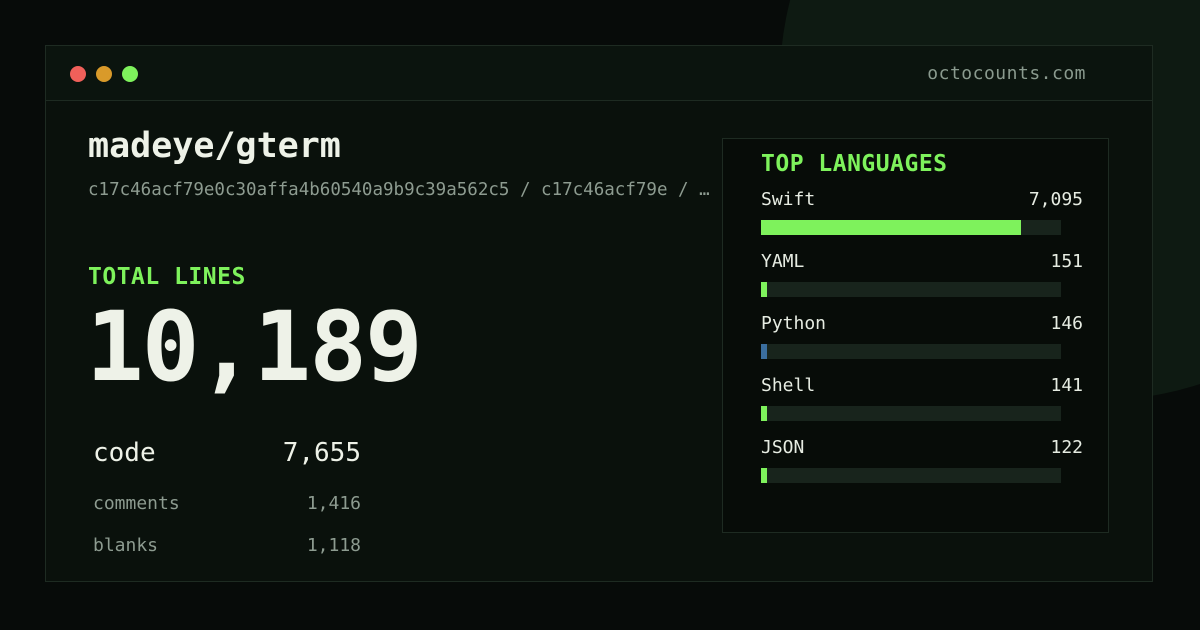 This screenshot has width=1200, height=630. What do you see at coordinates (104, 74) in the screenshot?
I see `minimize-dot-icon` at bounding box center [104, 74].